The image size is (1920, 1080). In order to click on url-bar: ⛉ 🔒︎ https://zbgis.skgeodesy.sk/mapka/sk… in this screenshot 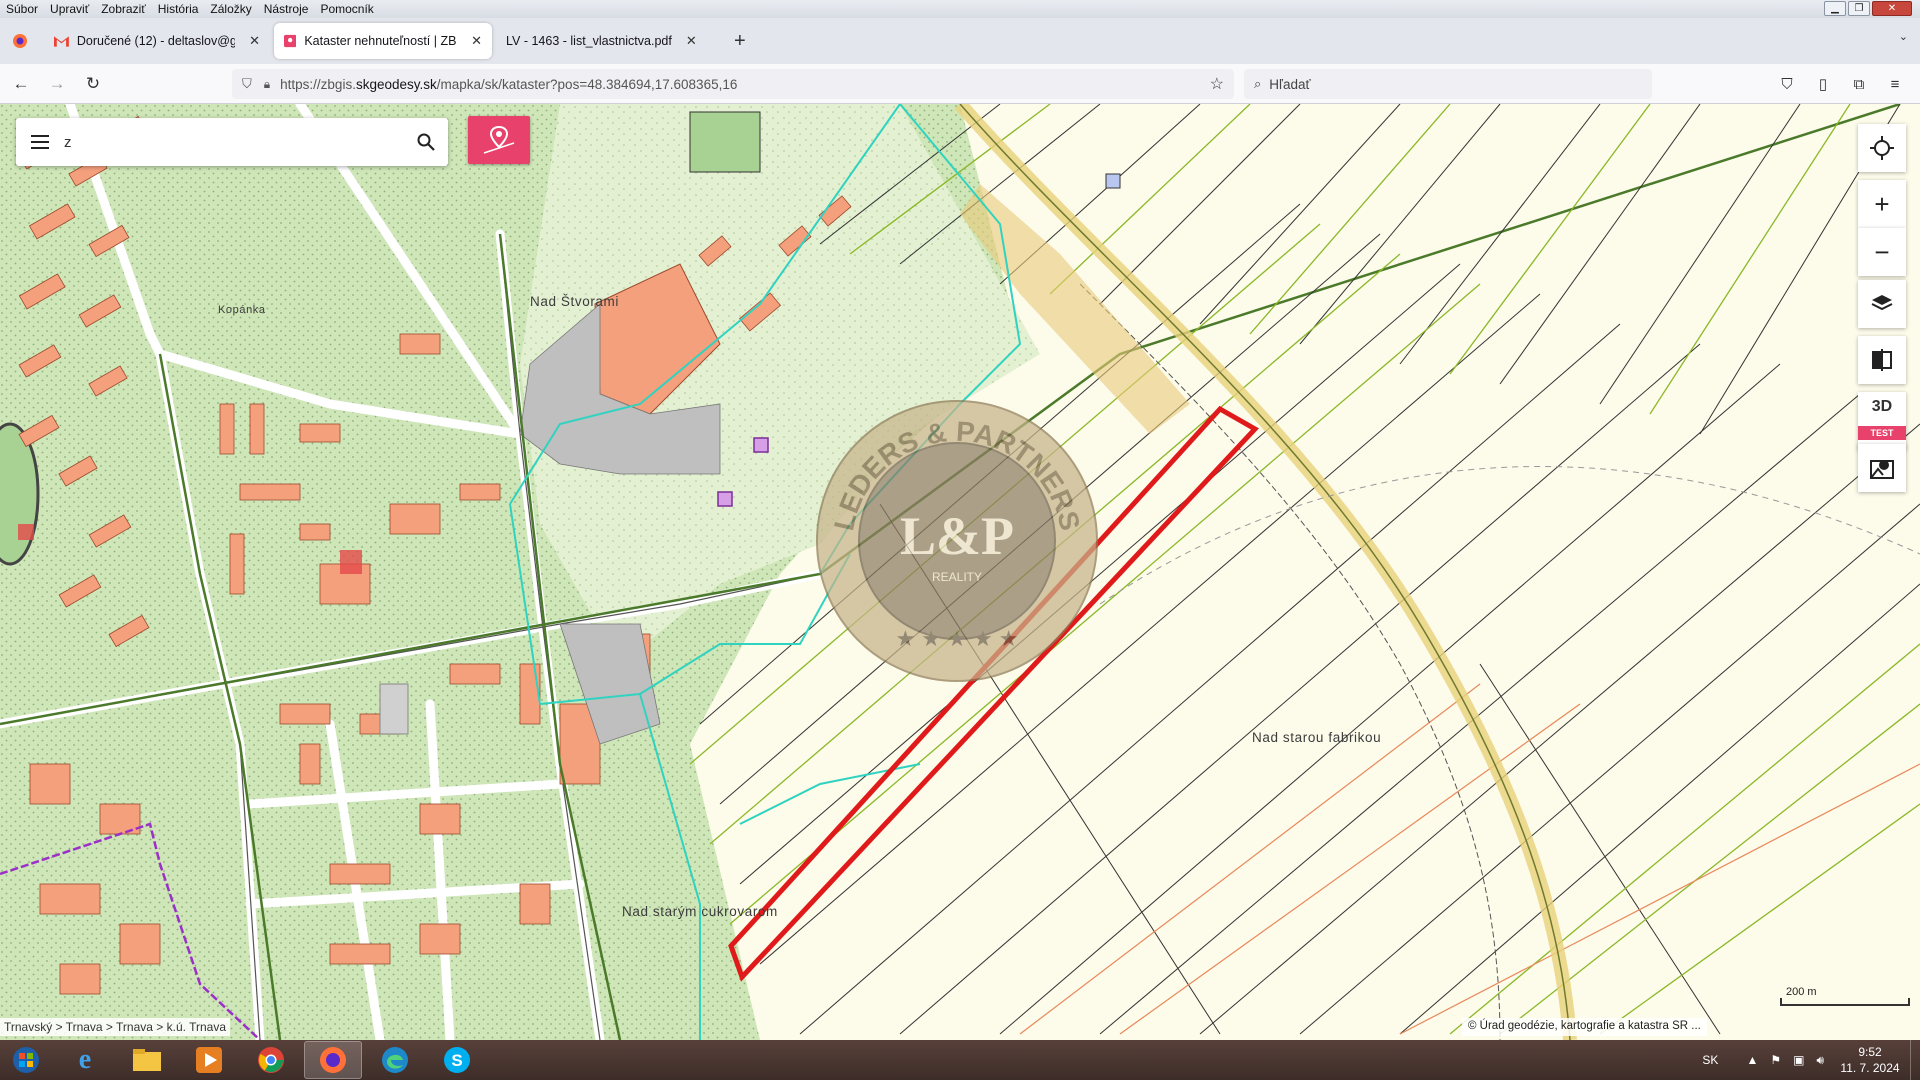, I will do `click(733, 84)`.